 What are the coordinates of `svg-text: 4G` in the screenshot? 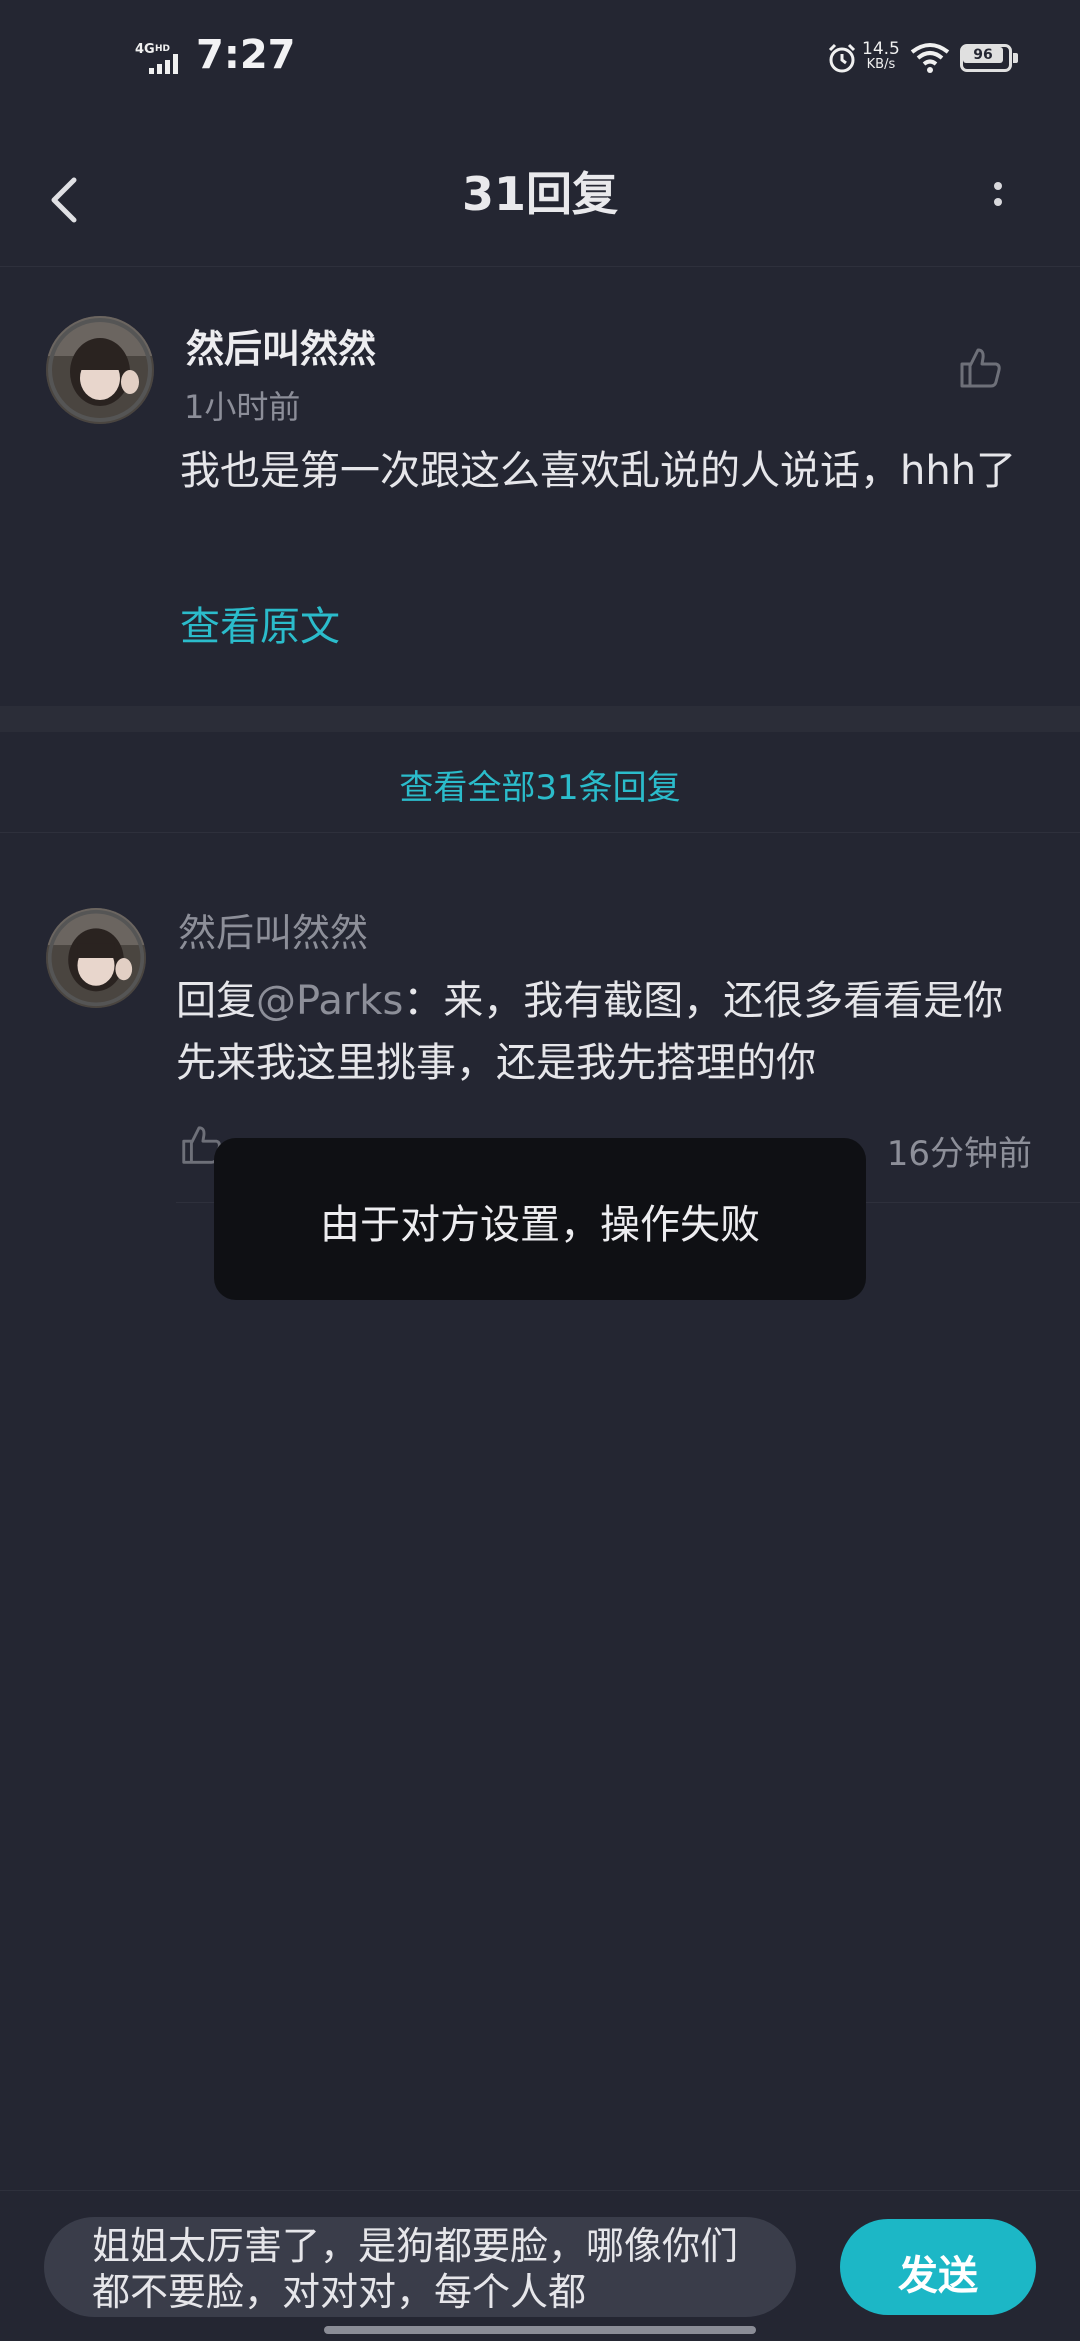 It's located at (145, 49).